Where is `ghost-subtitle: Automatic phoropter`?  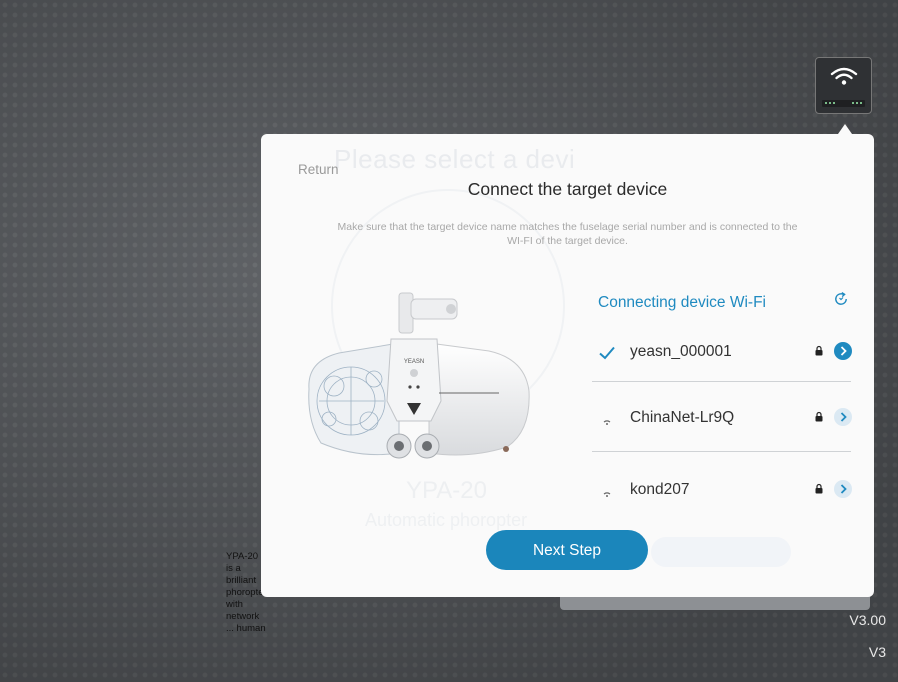 ghost-subtitle: Automatic phoropter is located at coordinates (446, 520).